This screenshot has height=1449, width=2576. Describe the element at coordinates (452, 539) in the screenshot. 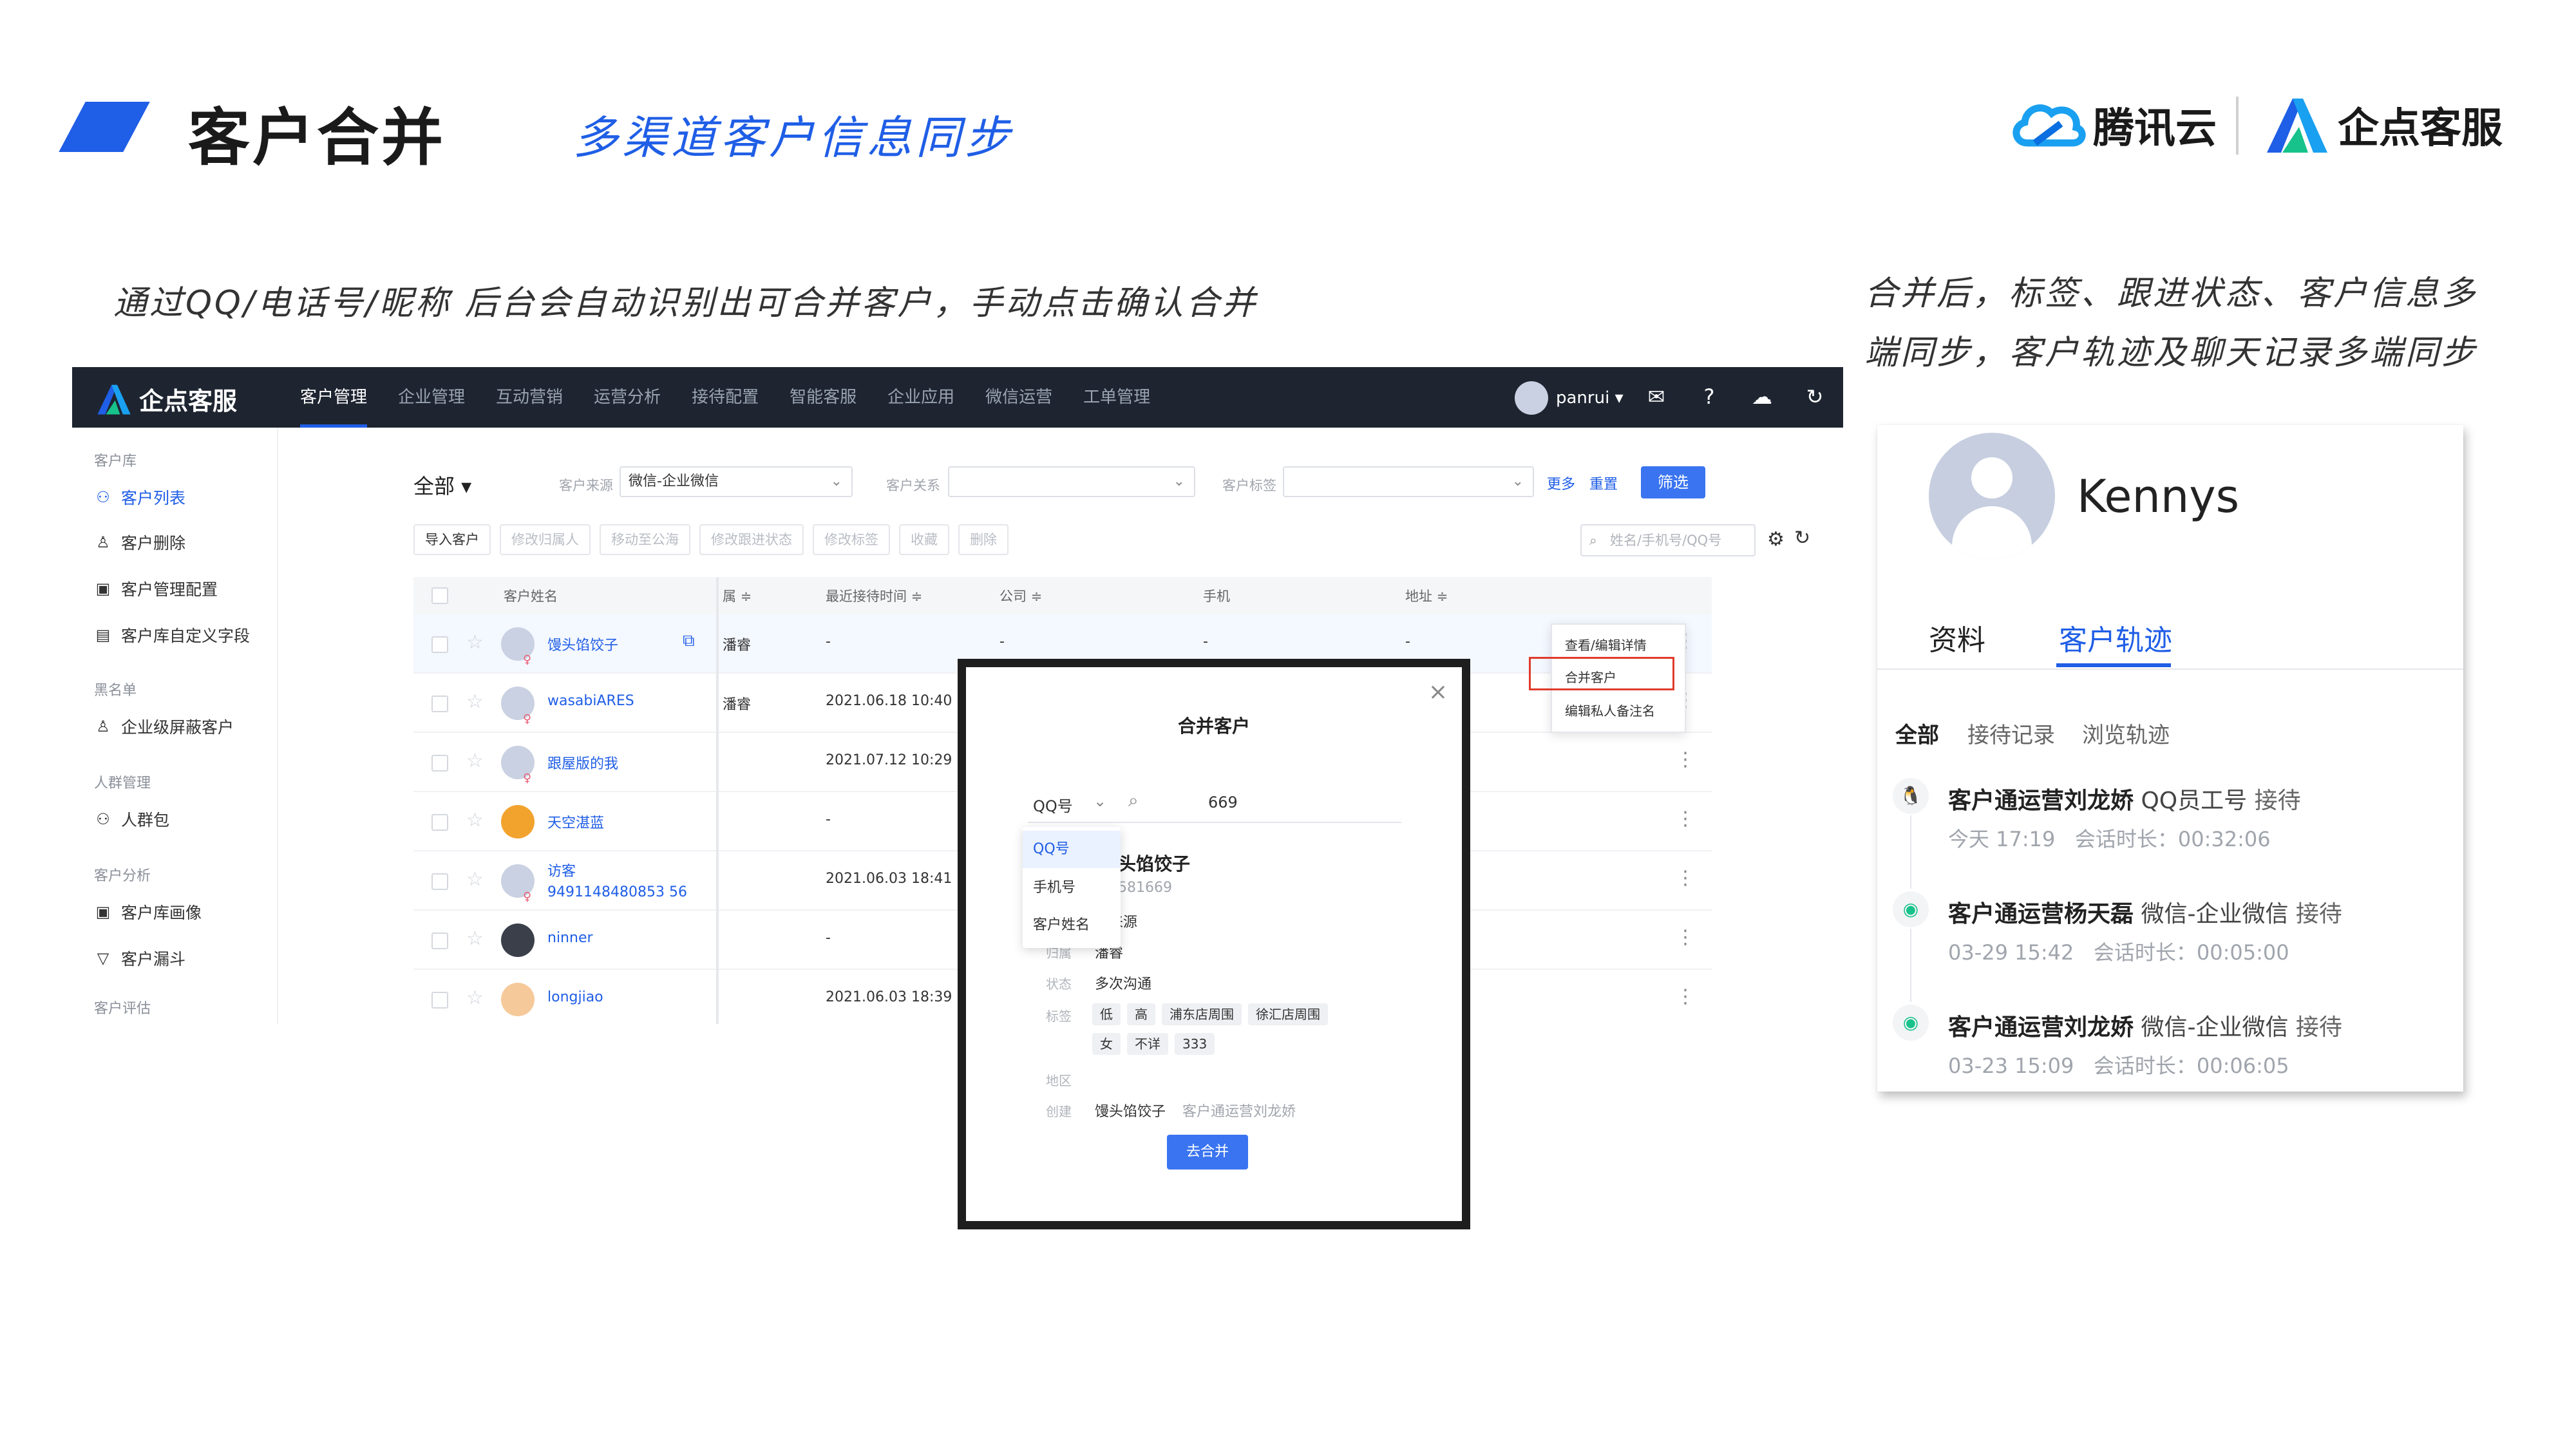

I see `import-customer-button: 导入客户` at that location.